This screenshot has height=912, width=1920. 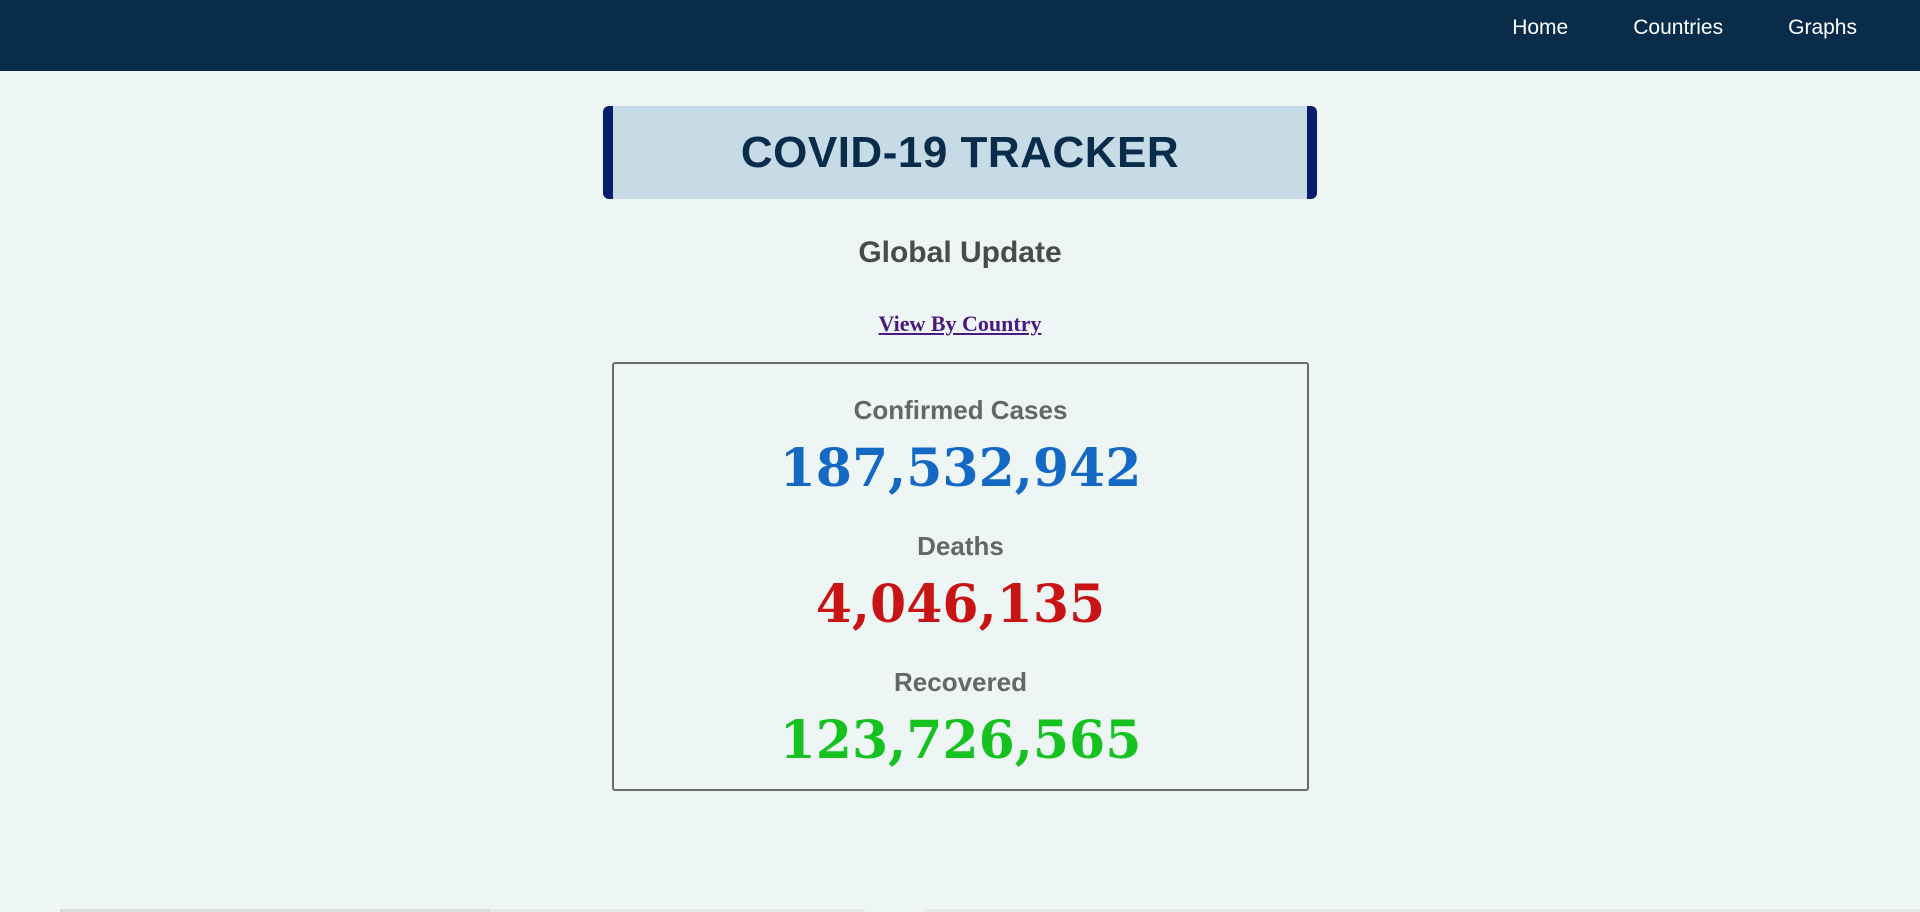 What do you see at coordinates (960, 35) in the screenshot?
I see `top-navbar: Home Countries Graphs` at bounding box center [960, 35].